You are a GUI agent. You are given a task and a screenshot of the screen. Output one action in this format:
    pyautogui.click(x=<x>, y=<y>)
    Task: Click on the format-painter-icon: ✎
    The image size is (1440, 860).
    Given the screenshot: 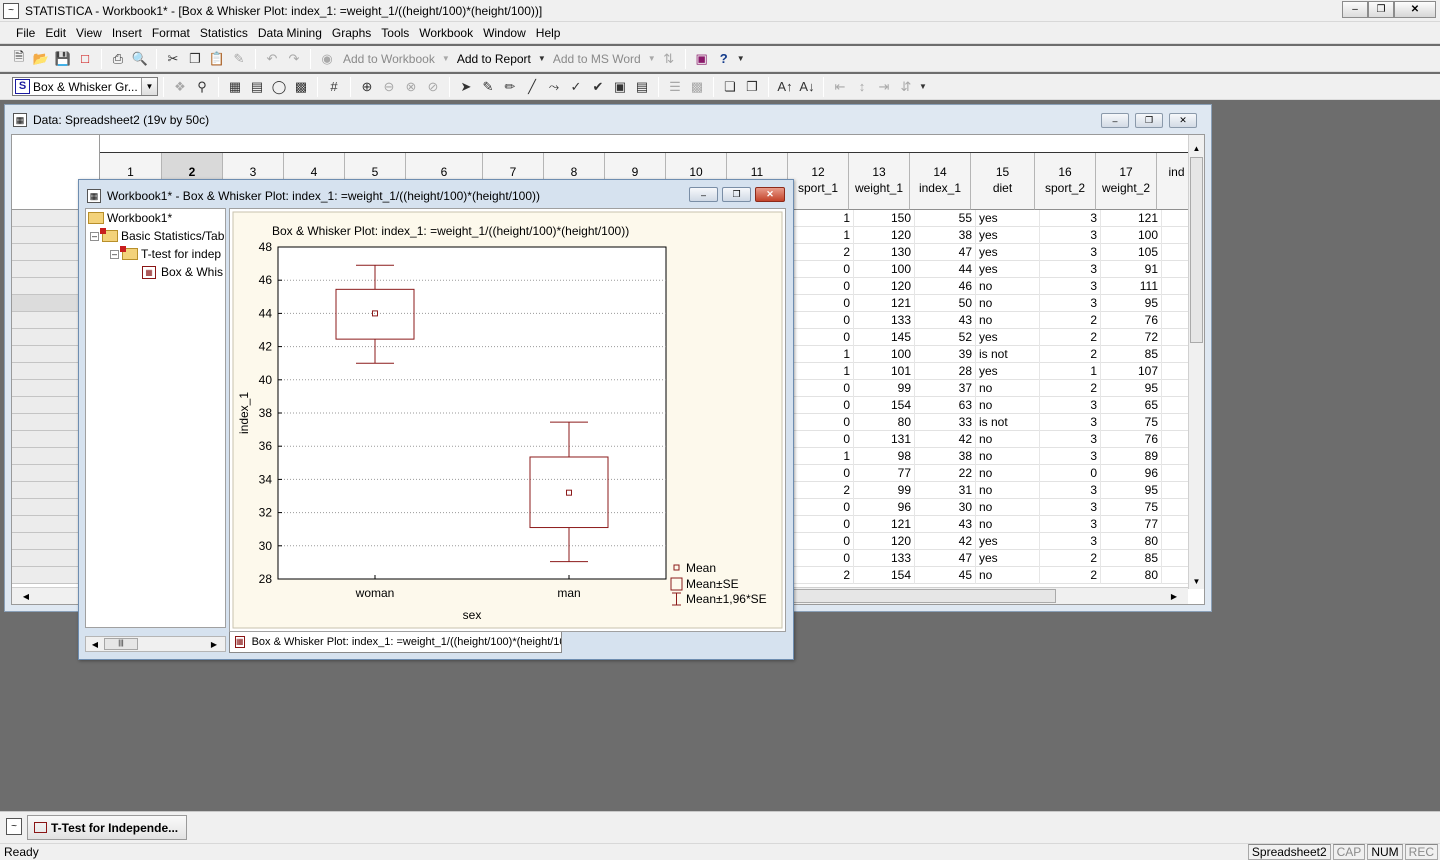 What is the action you would take?
    pyautogui.click(x=239, y=59)
    